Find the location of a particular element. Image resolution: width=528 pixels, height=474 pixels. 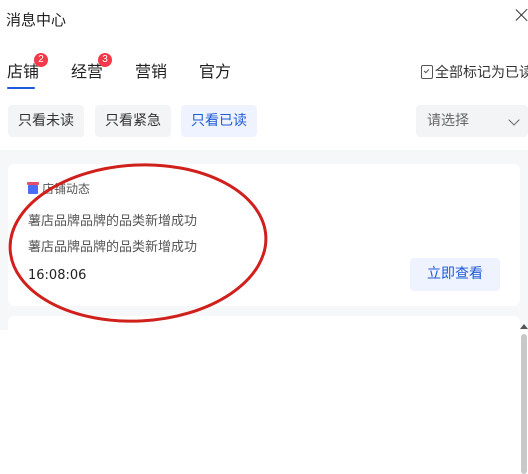

scrollbar-thumb is located at coordinates (524, 404).